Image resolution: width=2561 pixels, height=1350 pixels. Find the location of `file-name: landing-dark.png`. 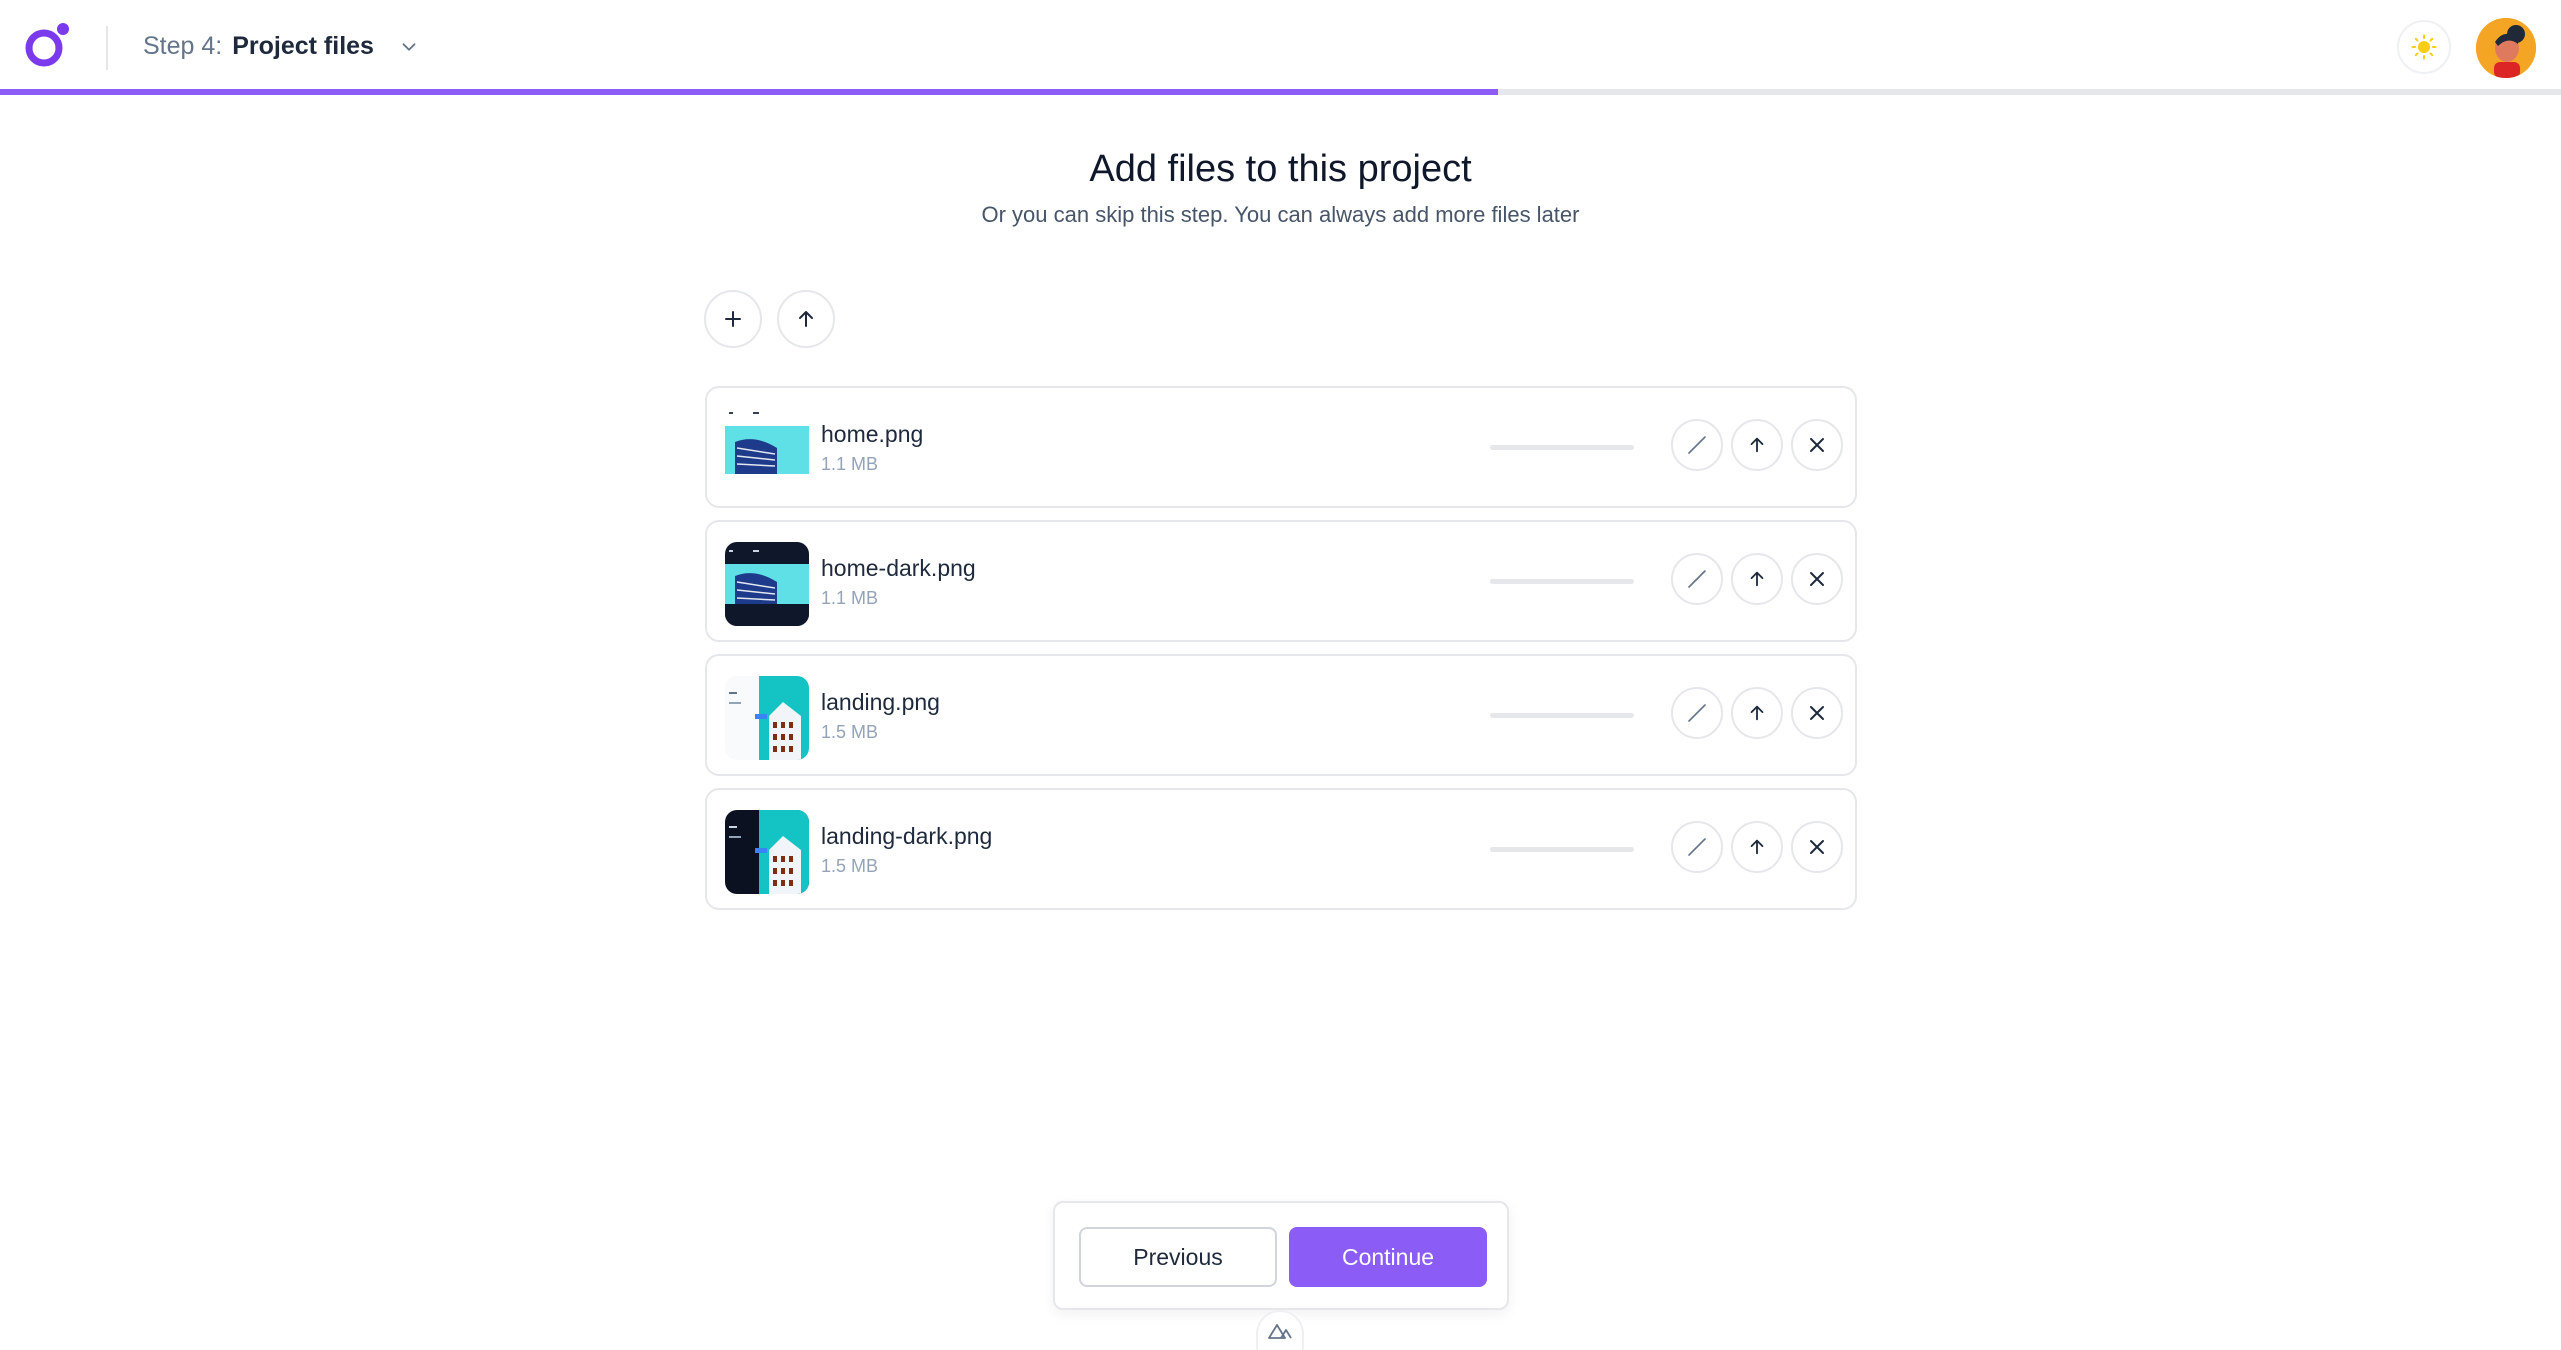

file-name: landing-dark.png is located at coordinates (907, 836).